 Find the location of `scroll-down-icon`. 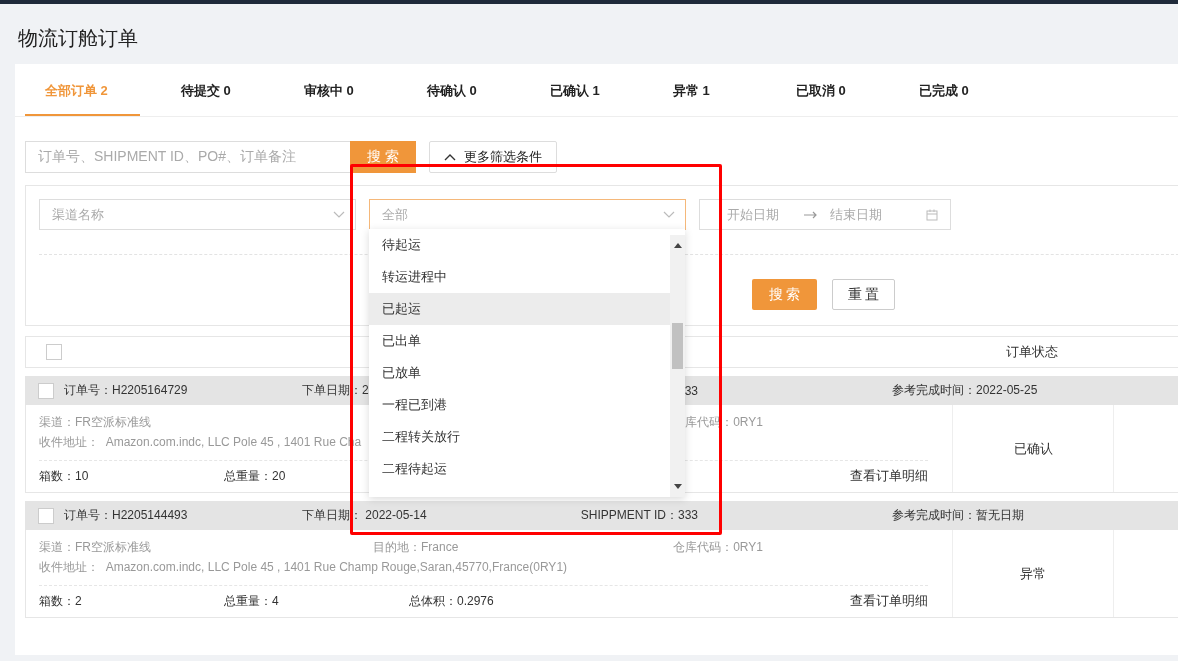

scroll-down-icon is located at coordinates (678, 486).